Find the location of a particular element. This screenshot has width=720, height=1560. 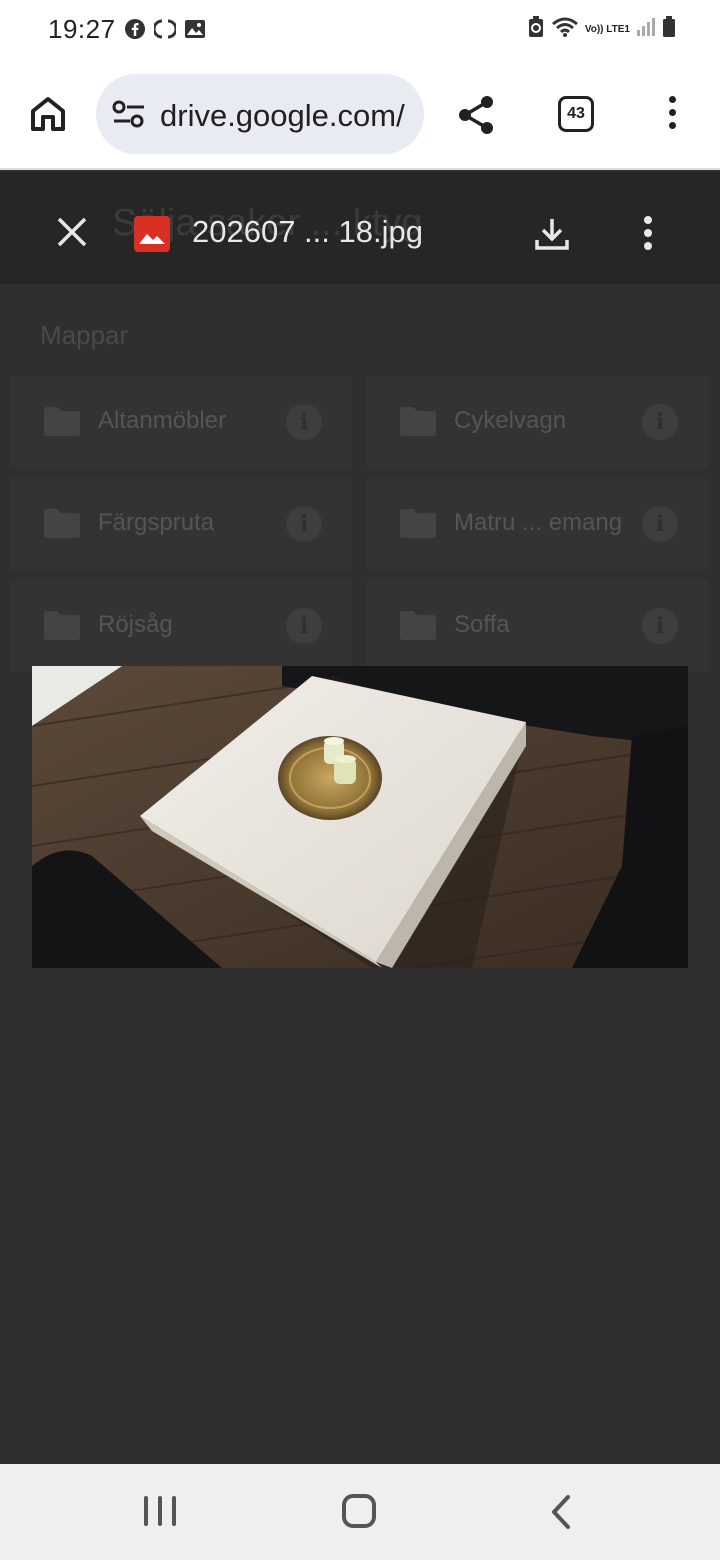

home-button is located at coordinates (359, 1511).